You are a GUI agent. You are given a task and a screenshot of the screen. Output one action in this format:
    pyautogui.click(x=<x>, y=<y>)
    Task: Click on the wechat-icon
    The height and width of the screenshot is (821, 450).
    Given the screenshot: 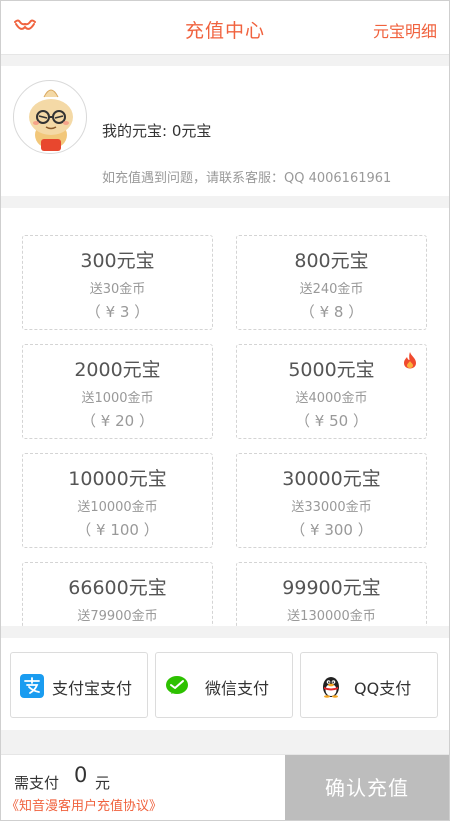 What is the action you would take?
    pyautogui.click(x=177, y=685)
    